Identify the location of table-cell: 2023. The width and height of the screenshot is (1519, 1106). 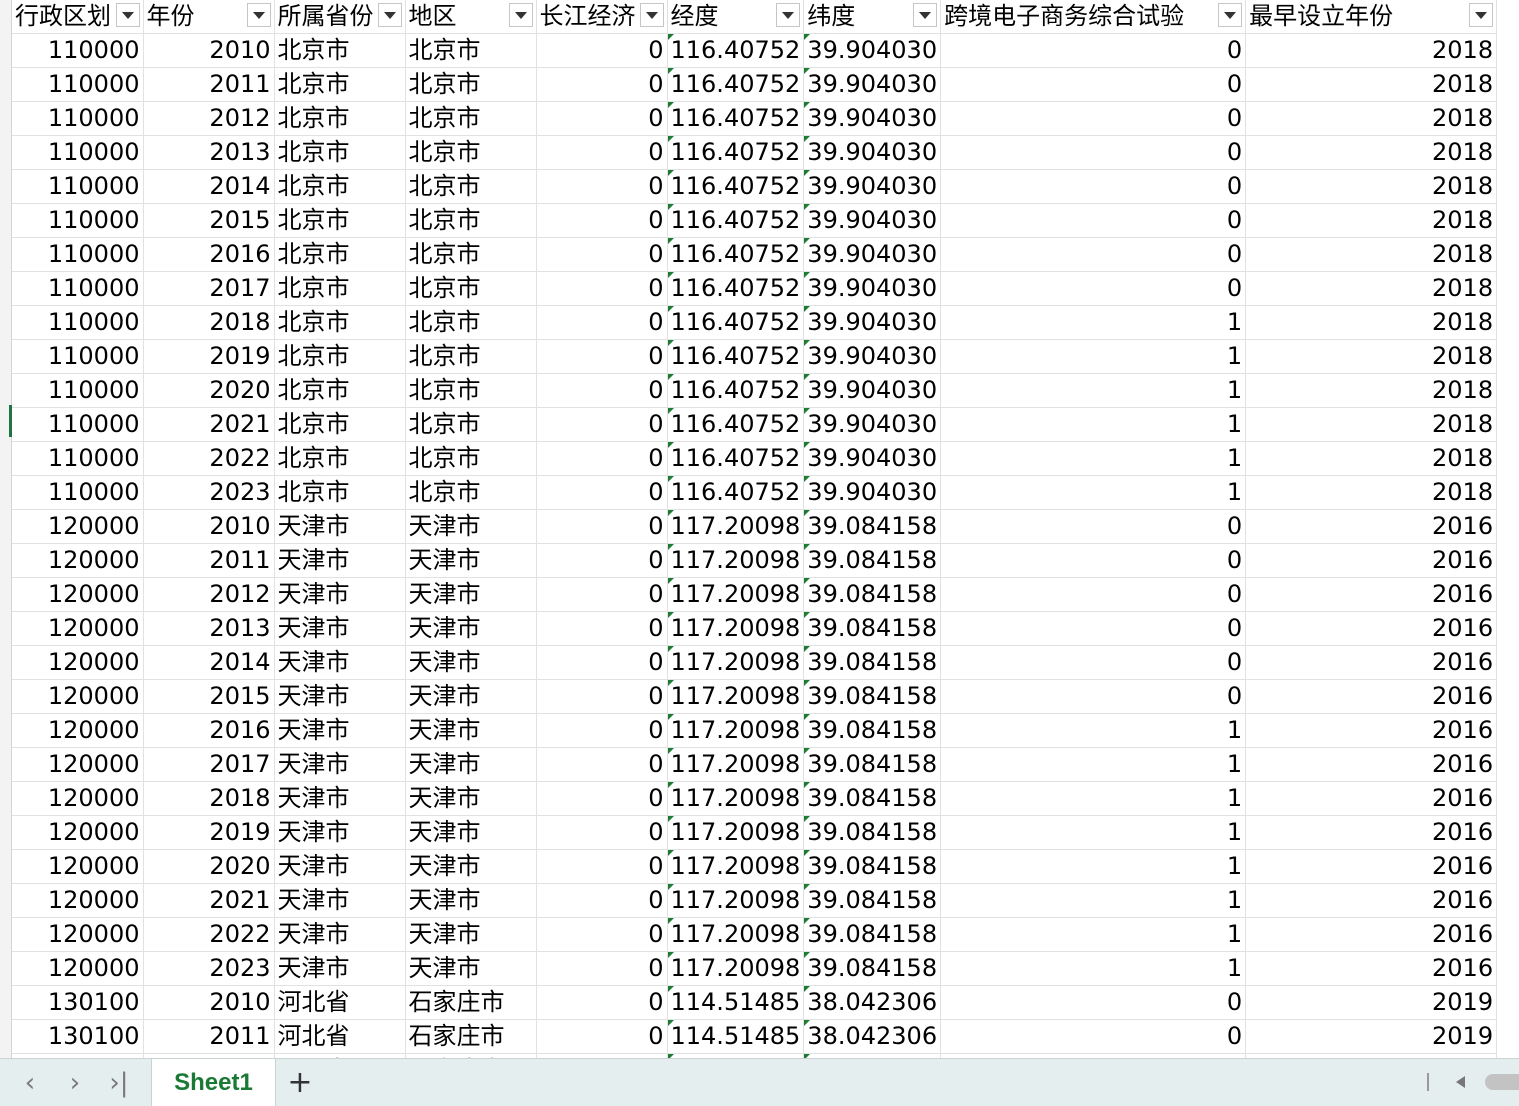
(209, 968).